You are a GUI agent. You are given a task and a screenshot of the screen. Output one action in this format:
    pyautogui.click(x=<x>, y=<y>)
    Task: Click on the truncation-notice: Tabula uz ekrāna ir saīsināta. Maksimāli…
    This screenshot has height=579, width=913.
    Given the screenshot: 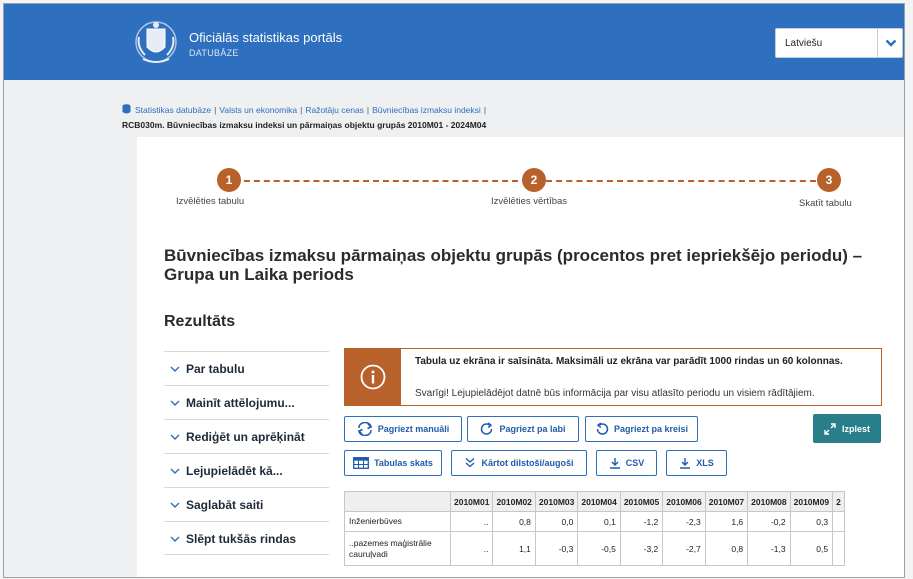 What is the action you would take?
    pyautogui.click(x=613, y=377)
    